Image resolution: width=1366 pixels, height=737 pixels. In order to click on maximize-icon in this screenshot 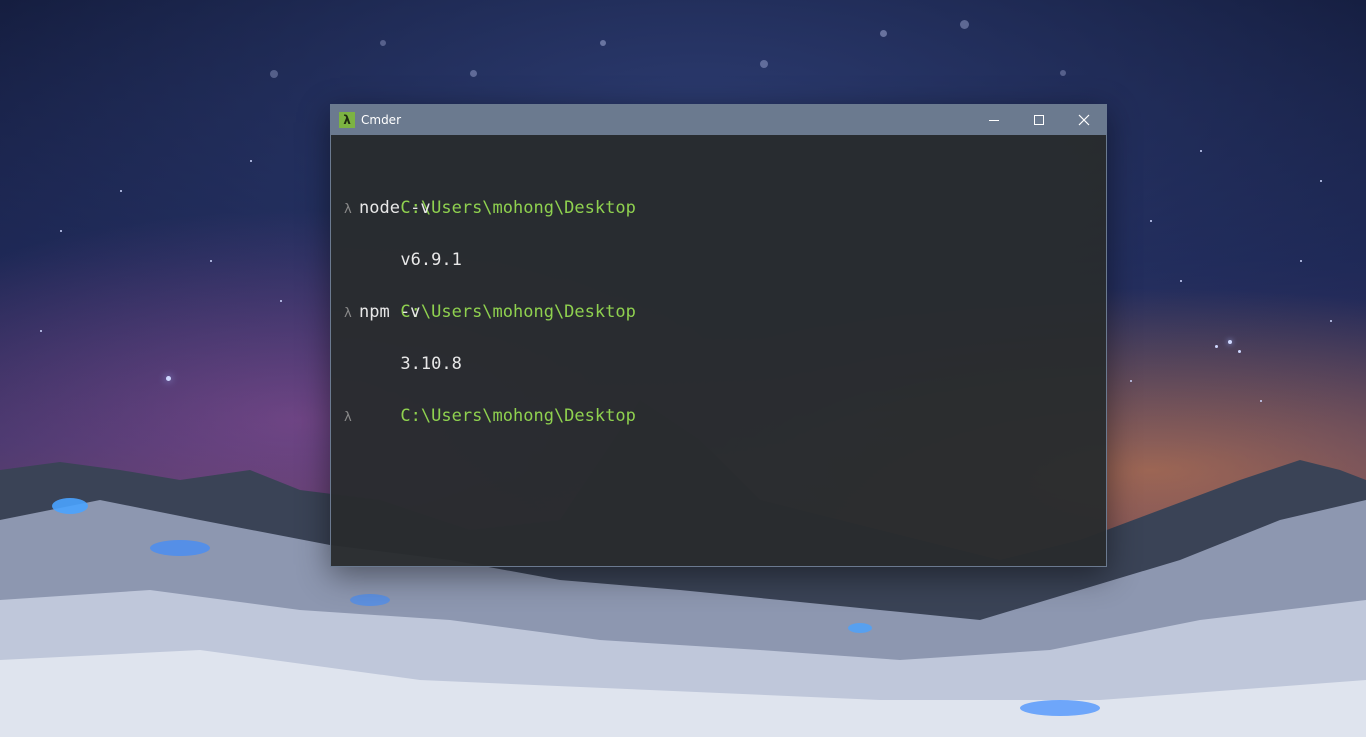, I will do `click(1038, 120)`.